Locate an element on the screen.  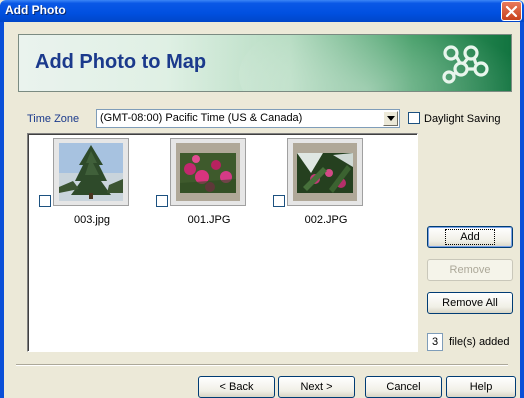
title-bar: Add Photo is located at coordinates (262, 11).